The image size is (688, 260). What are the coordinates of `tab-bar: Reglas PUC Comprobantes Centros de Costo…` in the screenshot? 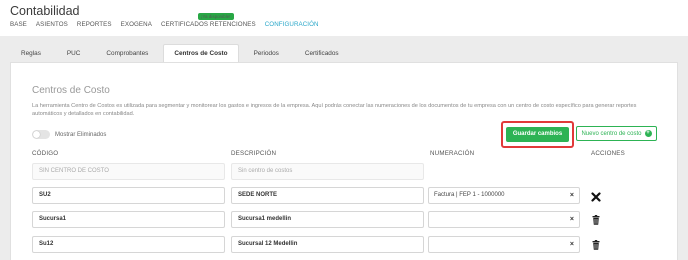 It's located at (180, 53).